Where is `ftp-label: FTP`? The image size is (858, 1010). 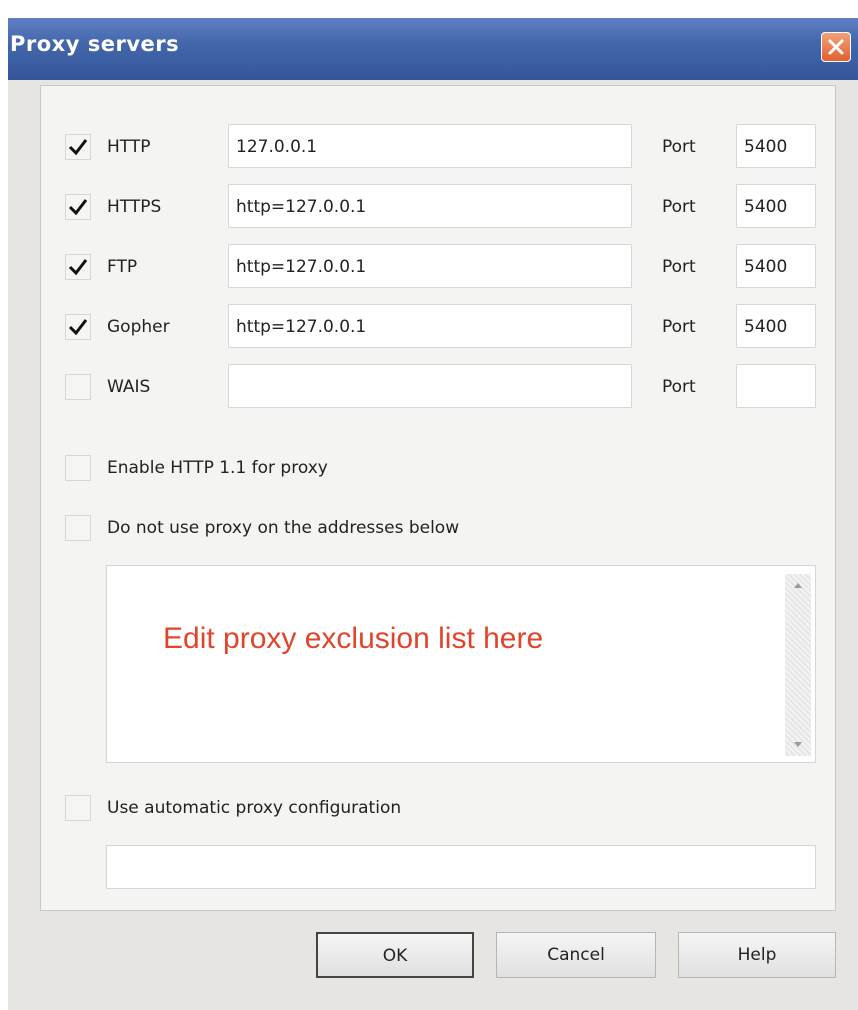 ftp-label: FTP is located at coordinates (122, 267).